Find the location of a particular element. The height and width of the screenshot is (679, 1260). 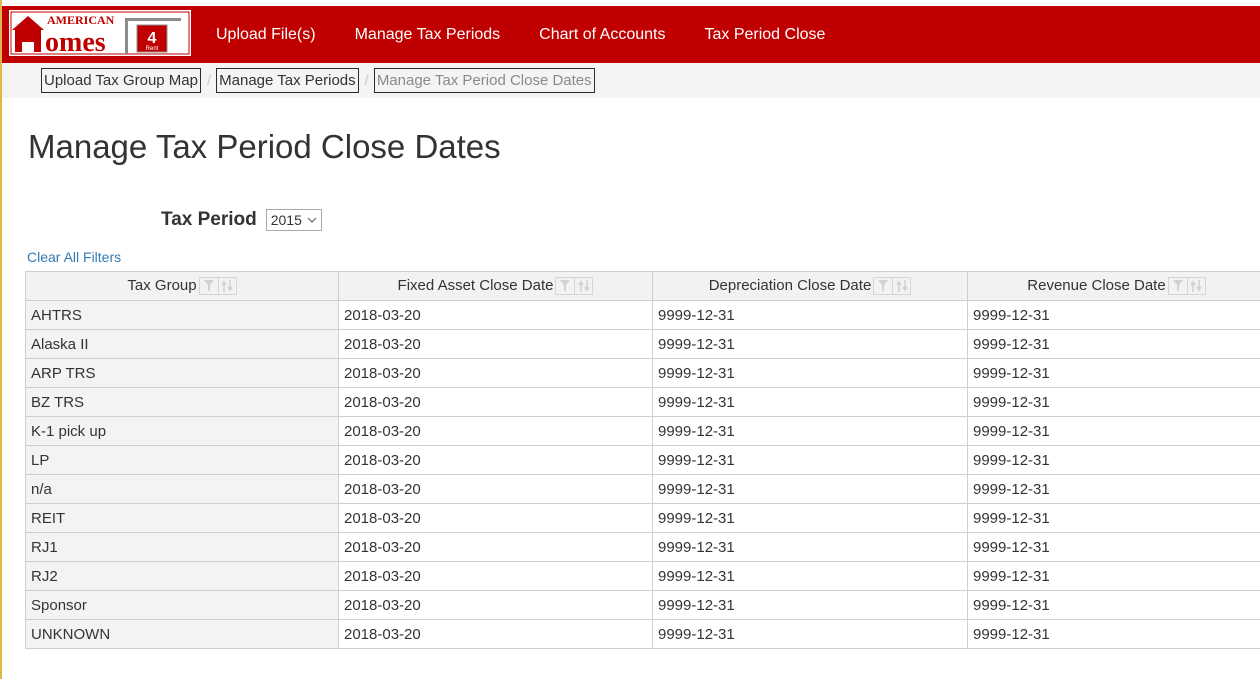

logo-main-text: omes is located at coordinates (75, 41).